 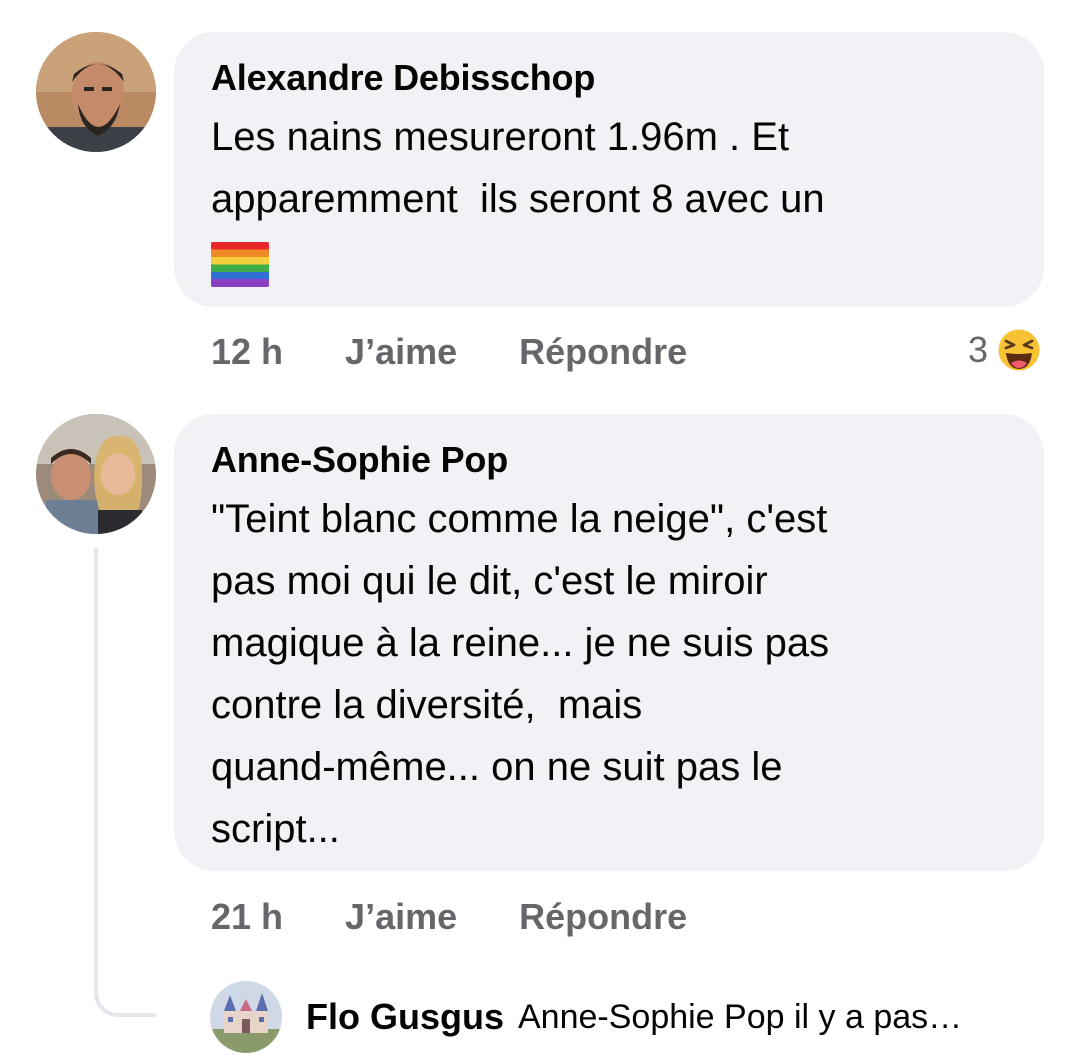 I want to click on laughing-emoji-icon, so click(x=1019, y=350).